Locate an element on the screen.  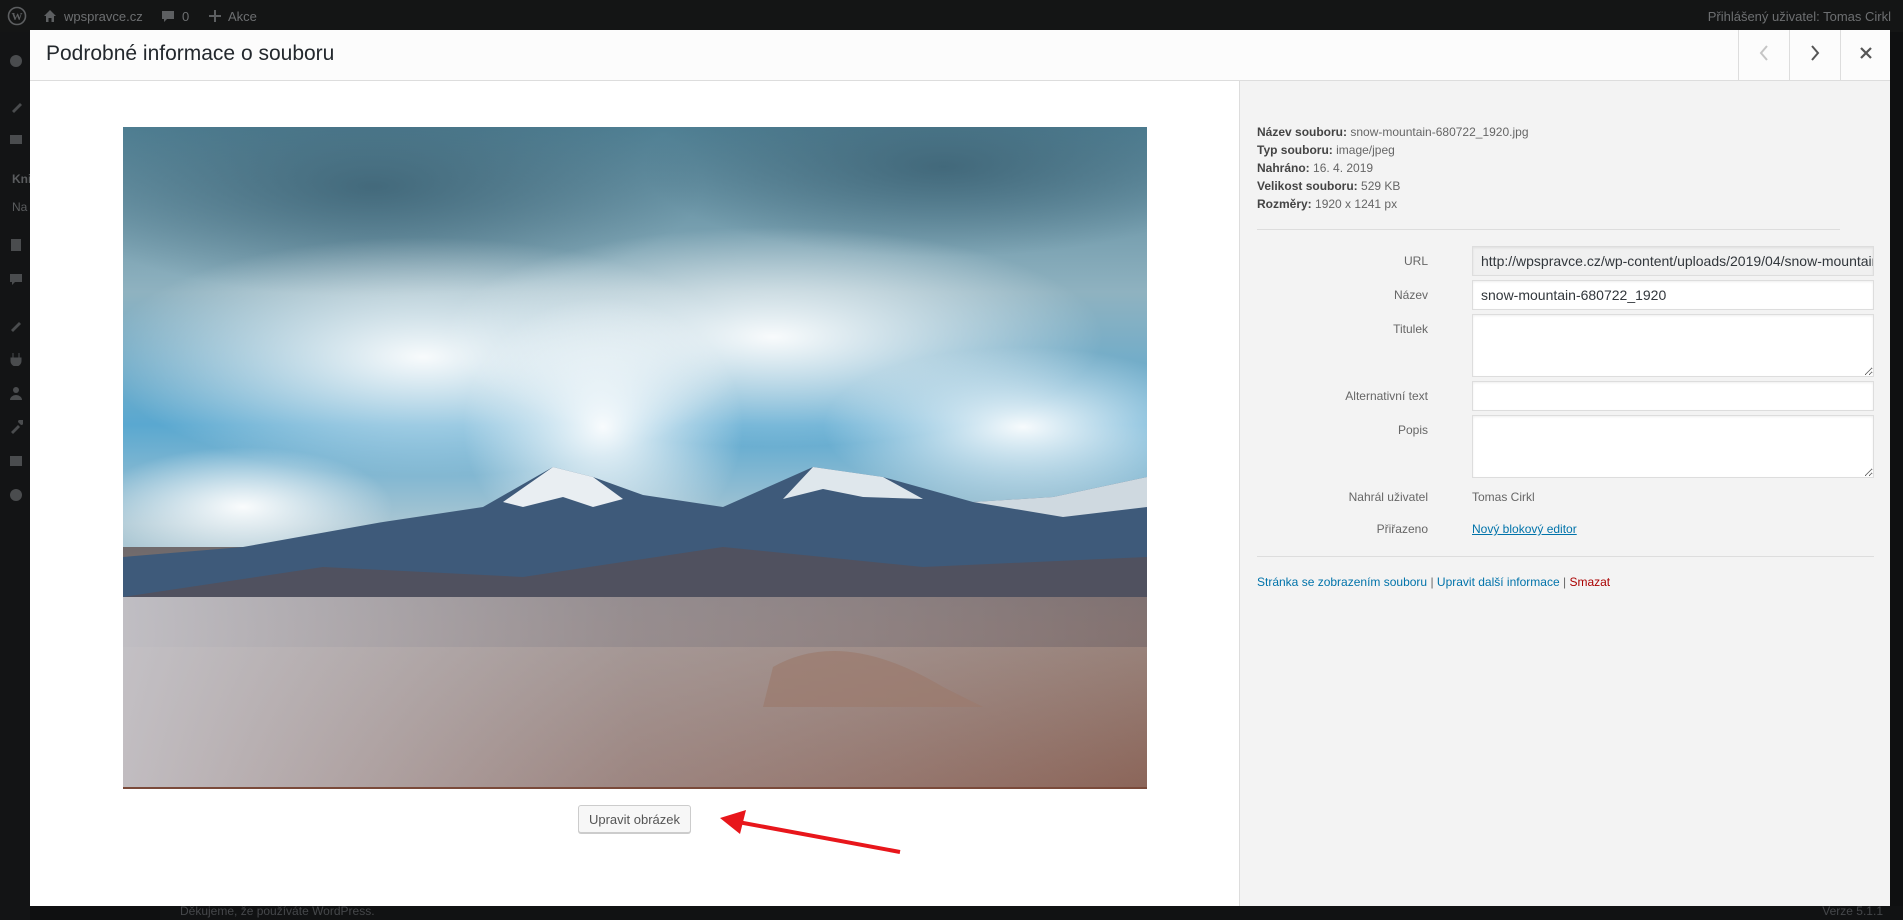
close-icon is located at coordinates (1866, 55).